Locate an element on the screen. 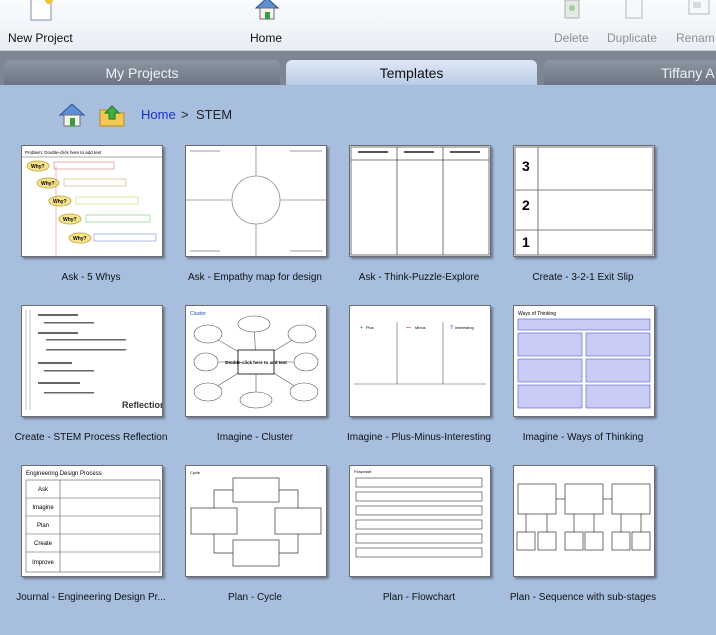  svg-text: Minus is located at coordinates (420, 327).